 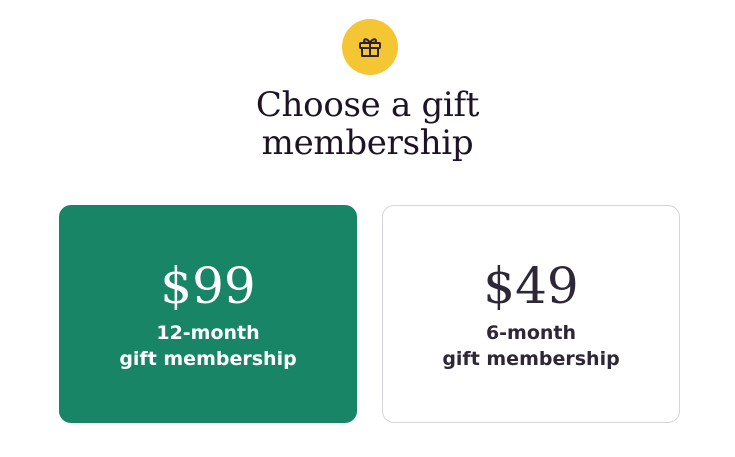 I want to click on option-term-line-1: 6-month, so click(x=531, y=333).